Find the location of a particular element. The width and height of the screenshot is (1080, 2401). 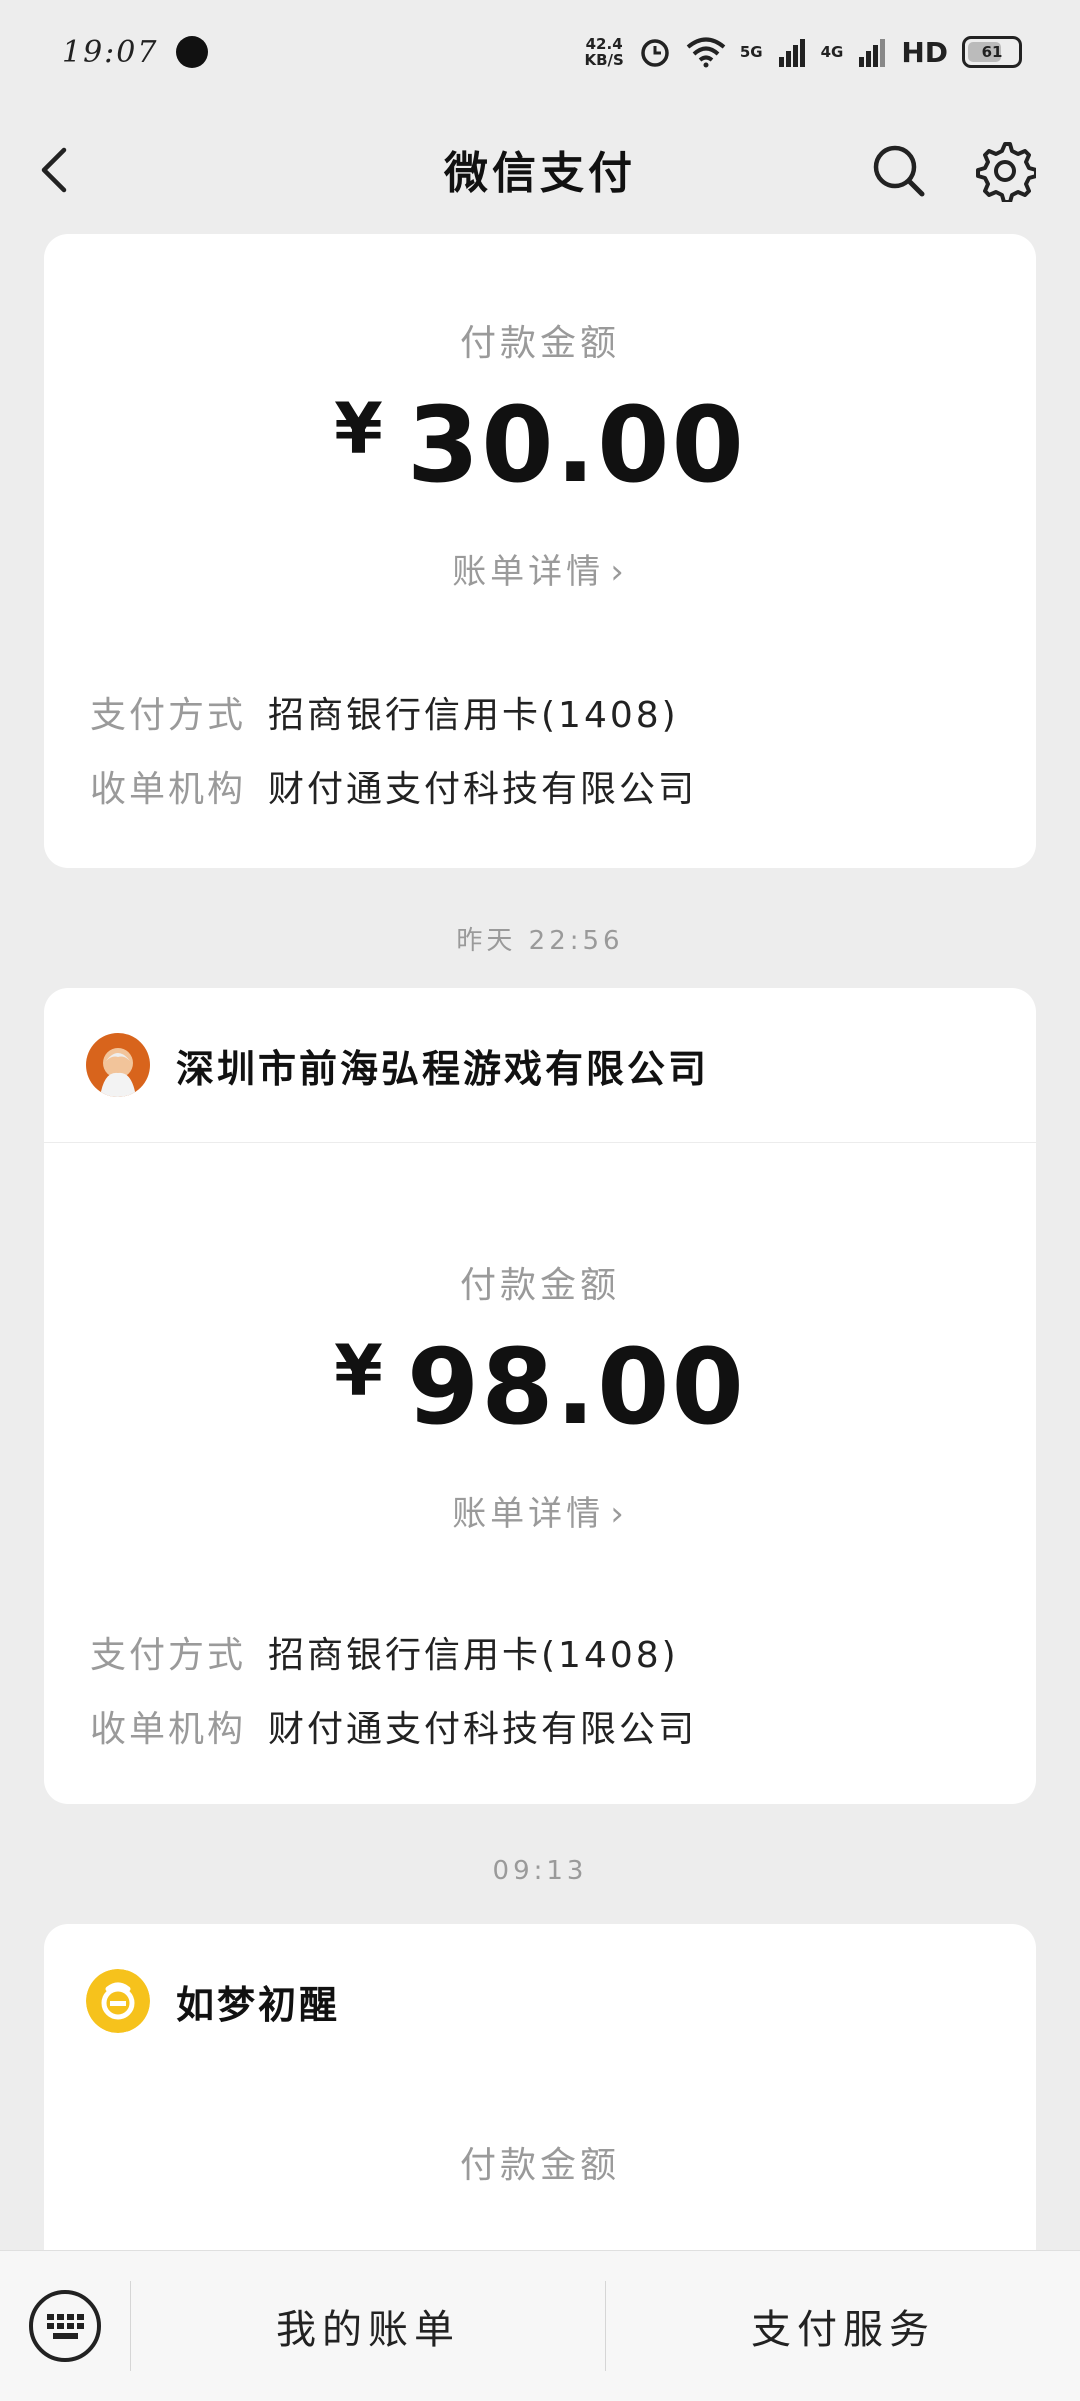

battery-icon: 61 is located at coordinates (992, 52).